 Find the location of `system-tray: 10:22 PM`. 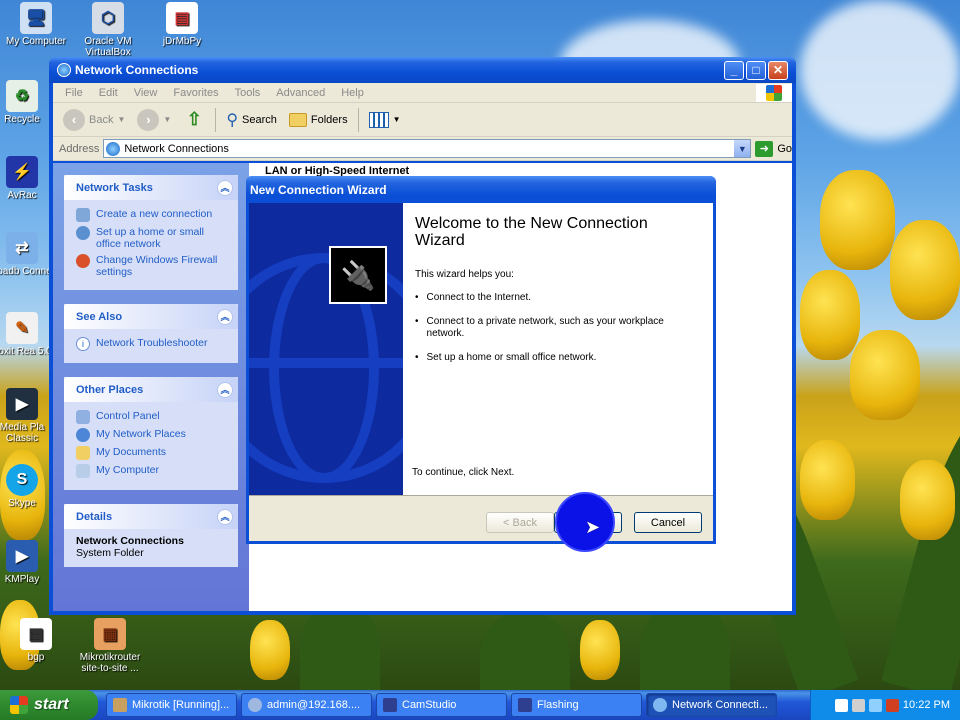

system-tray: 10:22 PM is located at coordinates (885, 705).